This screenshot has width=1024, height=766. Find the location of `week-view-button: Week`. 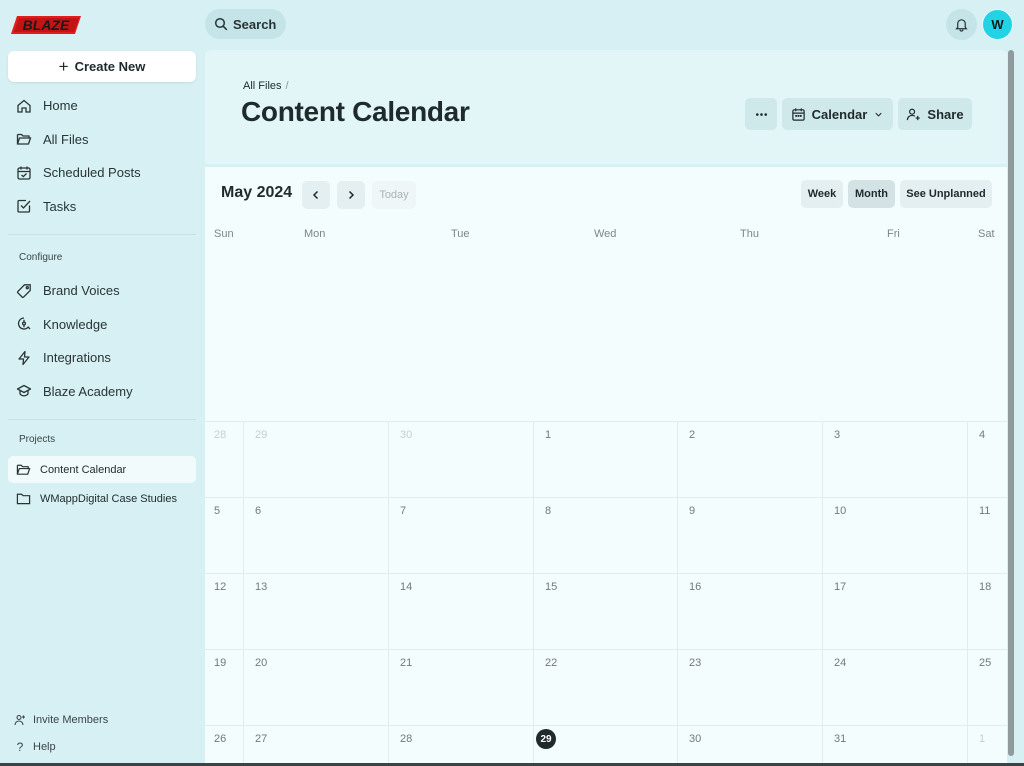

week-view-button: Week is located at coordinates (822, 194).